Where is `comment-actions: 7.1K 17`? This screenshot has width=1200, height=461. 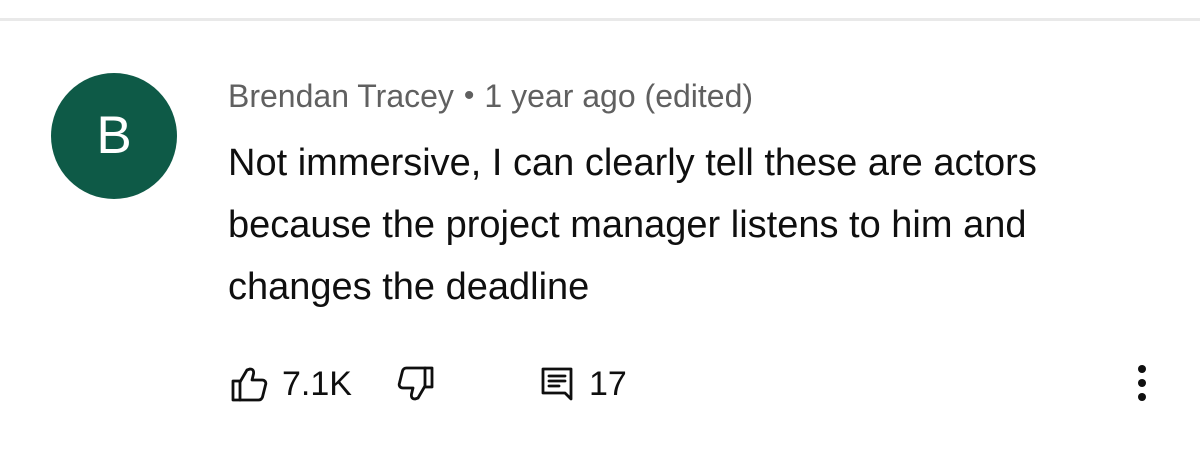 comment-actions: 7.1K 17 is located at coordinates (427, 384).